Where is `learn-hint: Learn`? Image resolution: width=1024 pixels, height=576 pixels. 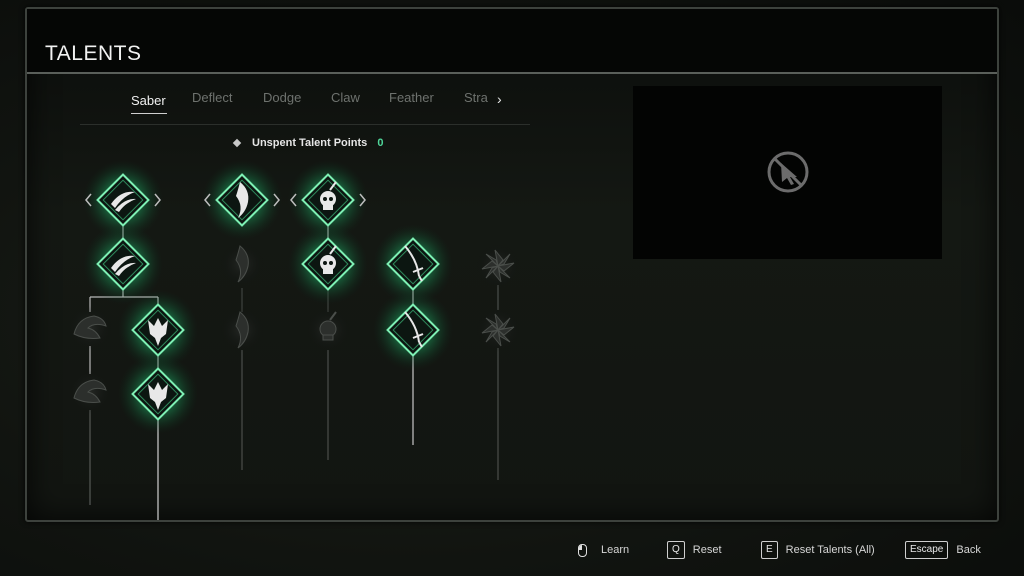 learn-hint: Learn is located at coordinates (603, 550).